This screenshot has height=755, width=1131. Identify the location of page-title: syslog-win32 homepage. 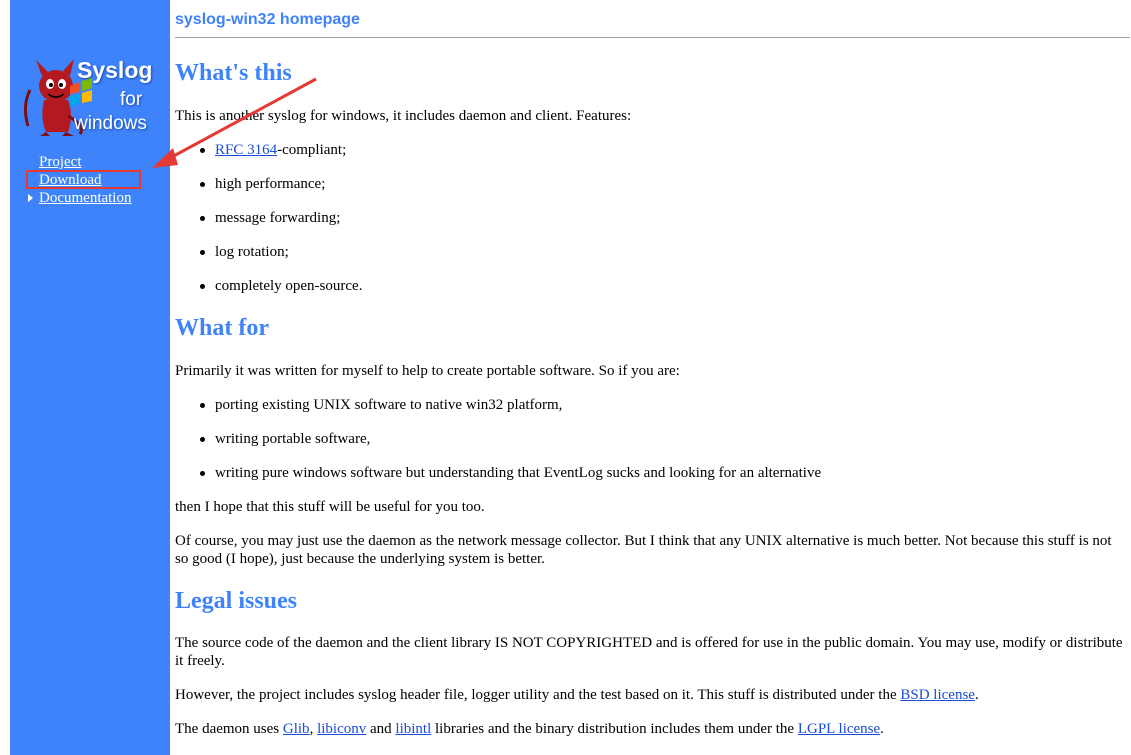
(267, 19).